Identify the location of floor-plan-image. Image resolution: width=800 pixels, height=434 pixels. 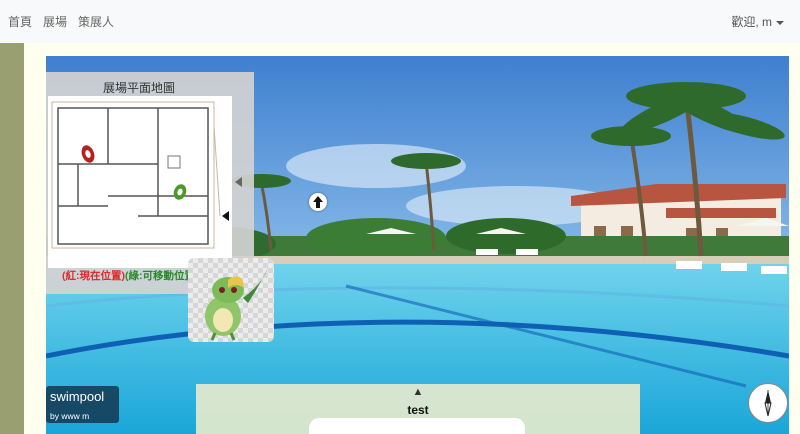
(140, 182).